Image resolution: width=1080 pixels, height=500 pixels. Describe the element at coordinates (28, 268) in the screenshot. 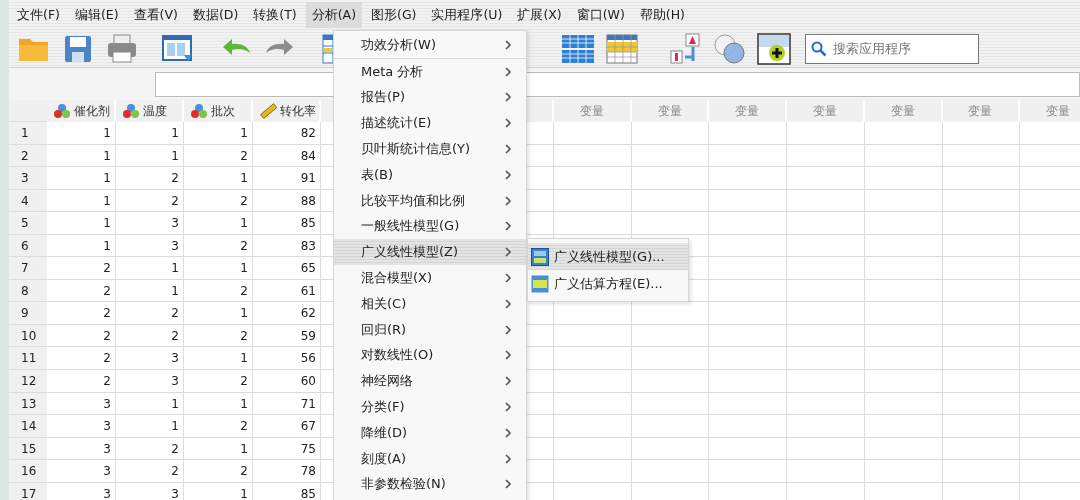

I see `row-number: 7` at that location.